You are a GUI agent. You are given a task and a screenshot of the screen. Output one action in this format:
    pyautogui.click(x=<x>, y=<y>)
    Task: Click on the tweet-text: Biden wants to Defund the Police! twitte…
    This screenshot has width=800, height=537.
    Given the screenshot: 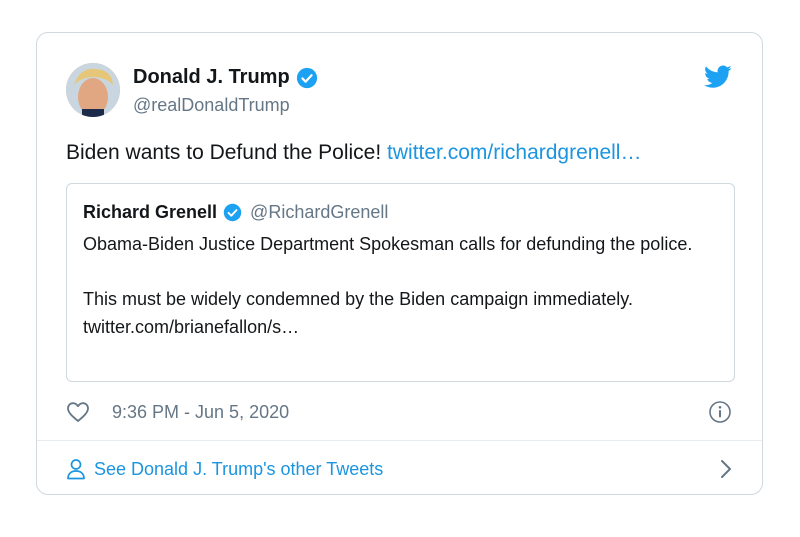 What is the action you would take?
    pyautogui.click(x=353, y=153)
    